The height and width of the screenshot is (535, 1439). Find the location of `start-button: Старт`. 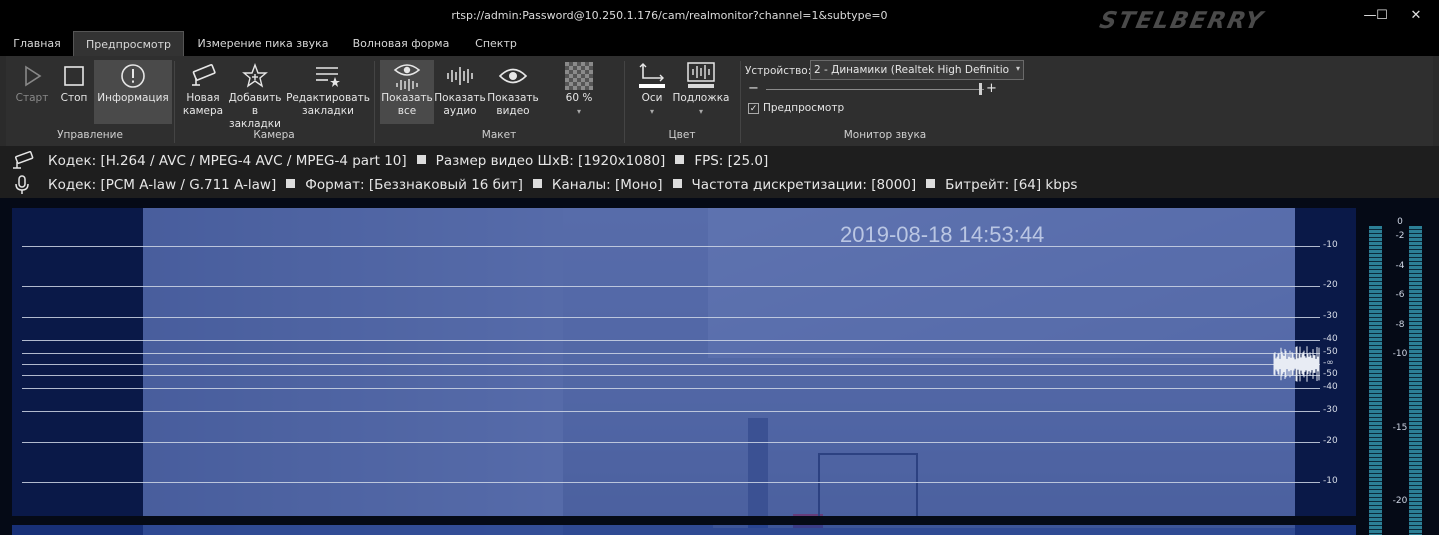

start-button: Старт is located at coordinates (32, 92).